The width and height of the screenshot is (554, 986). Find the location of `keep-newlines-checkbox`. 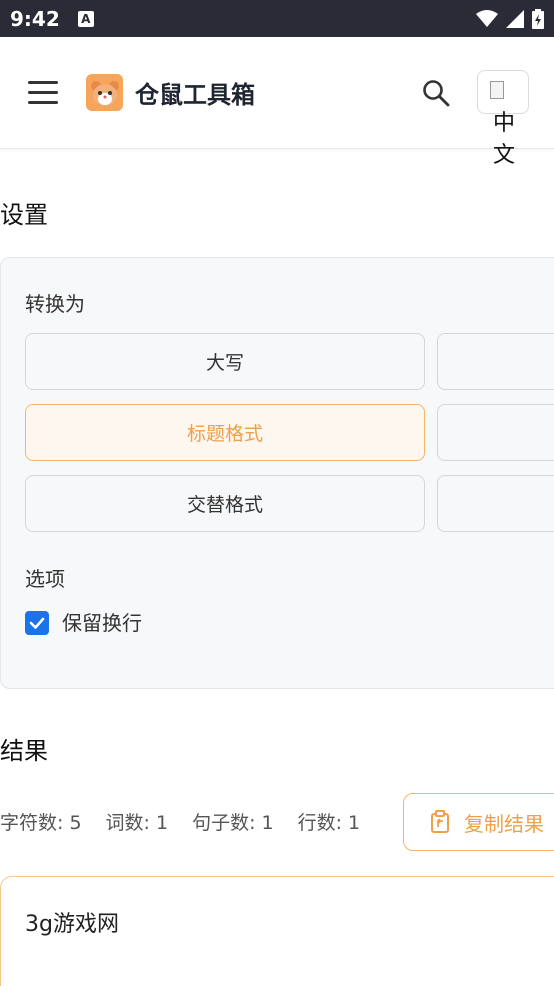

keep-newlines-checkbox is located at coordinates (37, 623).